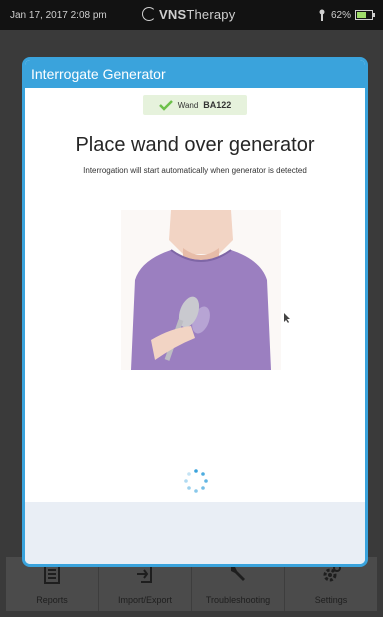  Describe the element at coordinates (322, 15) in the screenshot. I see `wand-status-icon` at that location.